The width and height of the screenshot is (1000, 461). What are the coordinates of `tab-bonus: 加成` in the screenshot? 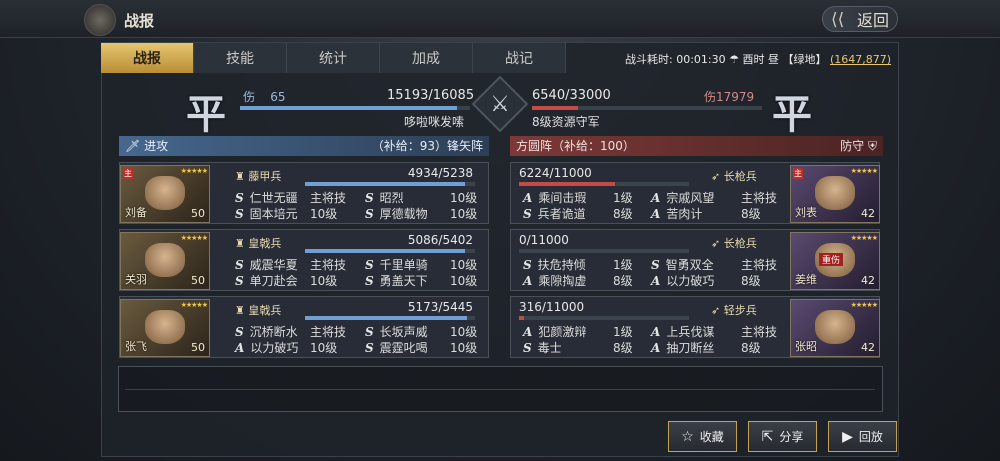 It's located at (426, 58).